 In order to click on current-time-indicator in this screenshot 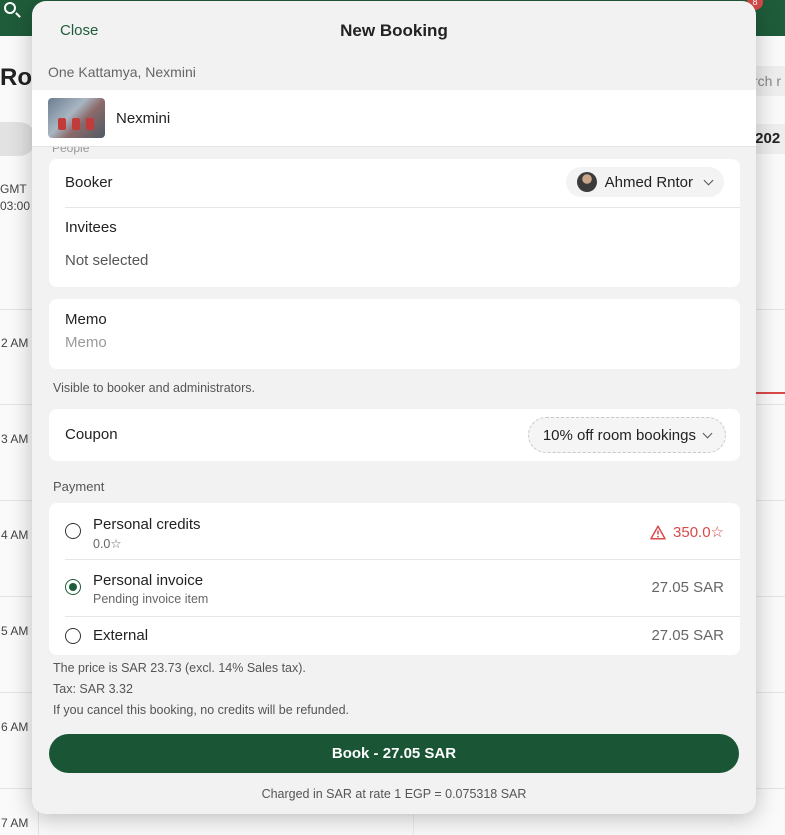, I will do `click(770, 393)`.